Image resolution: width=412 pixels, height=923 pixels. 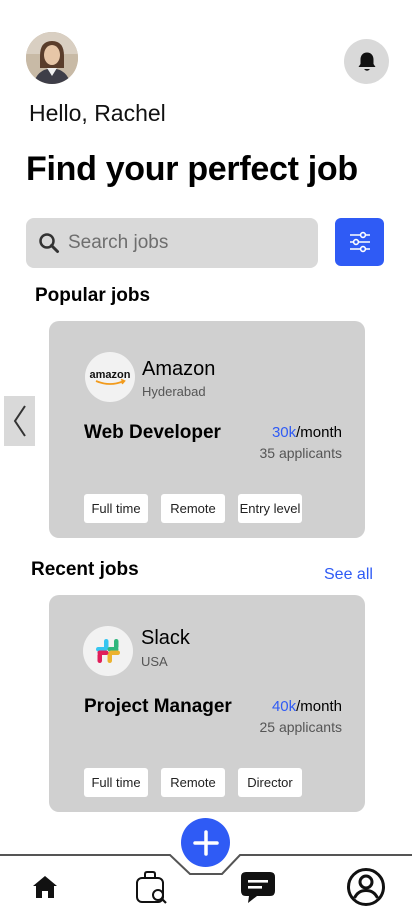 What do you see at coordinates (158, 706) in the screenshot?
I see `job-title: Project Manager` at bounding box center [158, 706].